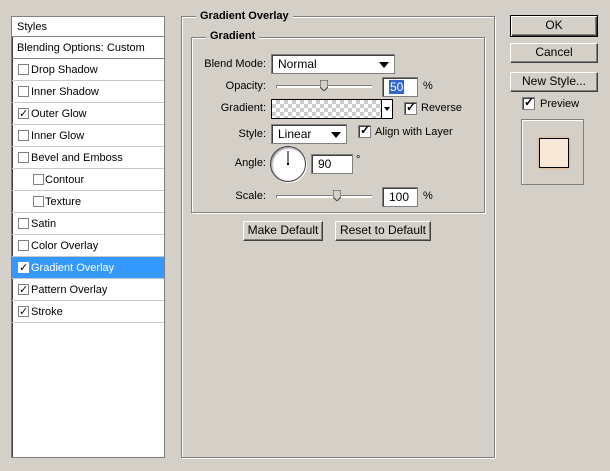  Describe the element at coordinates (554, 26) in the screenshot. I see `ok-button: OK` at that location.